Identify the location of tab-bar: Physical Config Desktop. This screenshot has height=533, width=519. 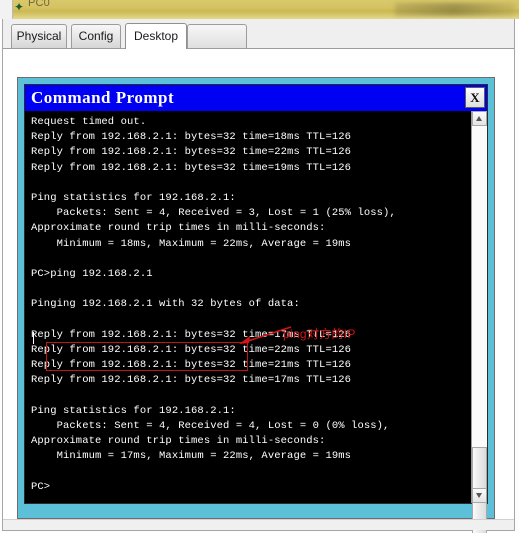
(258, 34).